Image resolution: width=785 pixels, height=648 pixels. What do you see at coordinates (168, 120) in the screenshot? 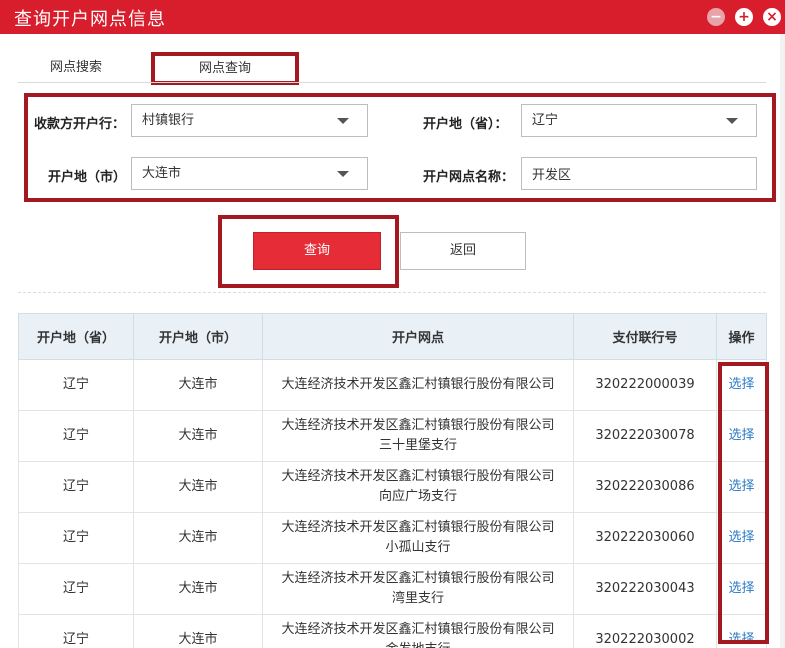
I see `payee-bank-value: 村镇银行` at bounding box center [168, 120].